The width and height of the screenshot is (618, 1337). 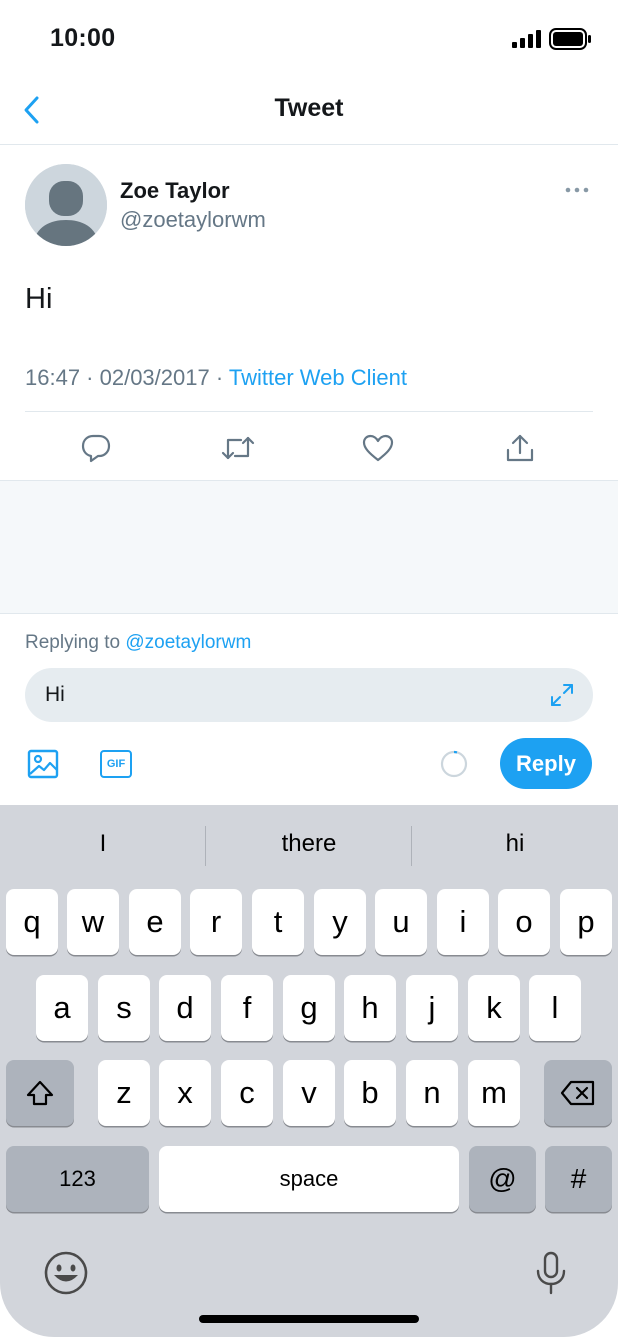 I want to click on key-c: c, so click(x=247, y=1093).